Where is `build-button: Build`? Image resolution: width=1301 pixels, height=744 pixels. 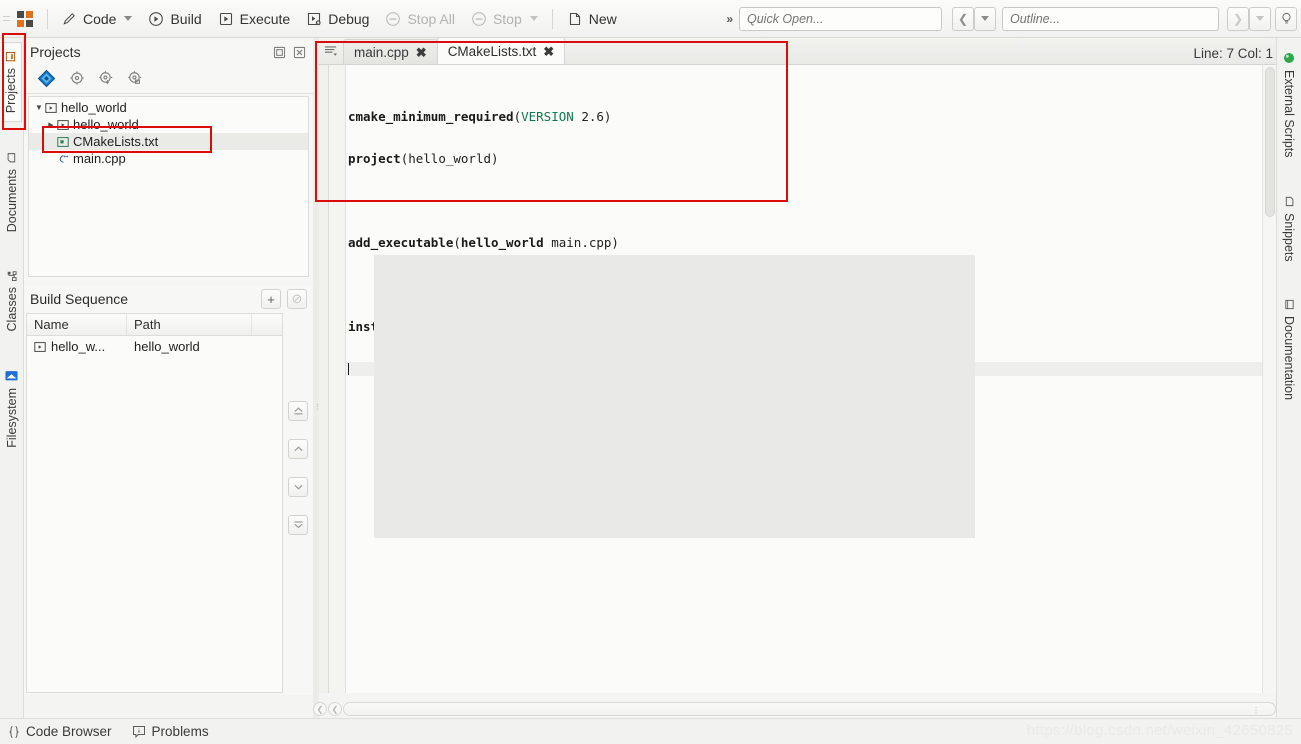 build-button: Build is located at coordinates (174, 19).